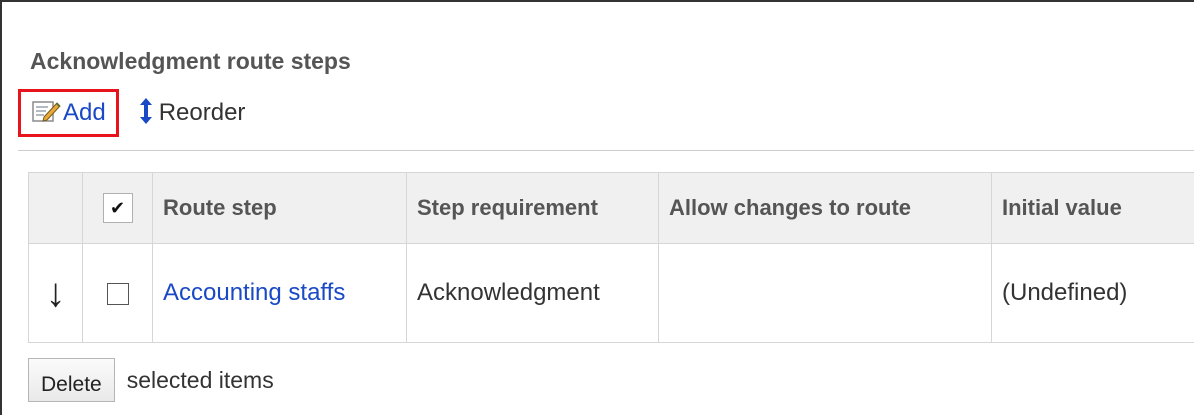 The height and width of the screenshot is (415, 1194). What do you see at coordinates (532, 208) in the screenshot?
I see `column-header-step-requirement: Step requirement` at bounding box center [532, 208].